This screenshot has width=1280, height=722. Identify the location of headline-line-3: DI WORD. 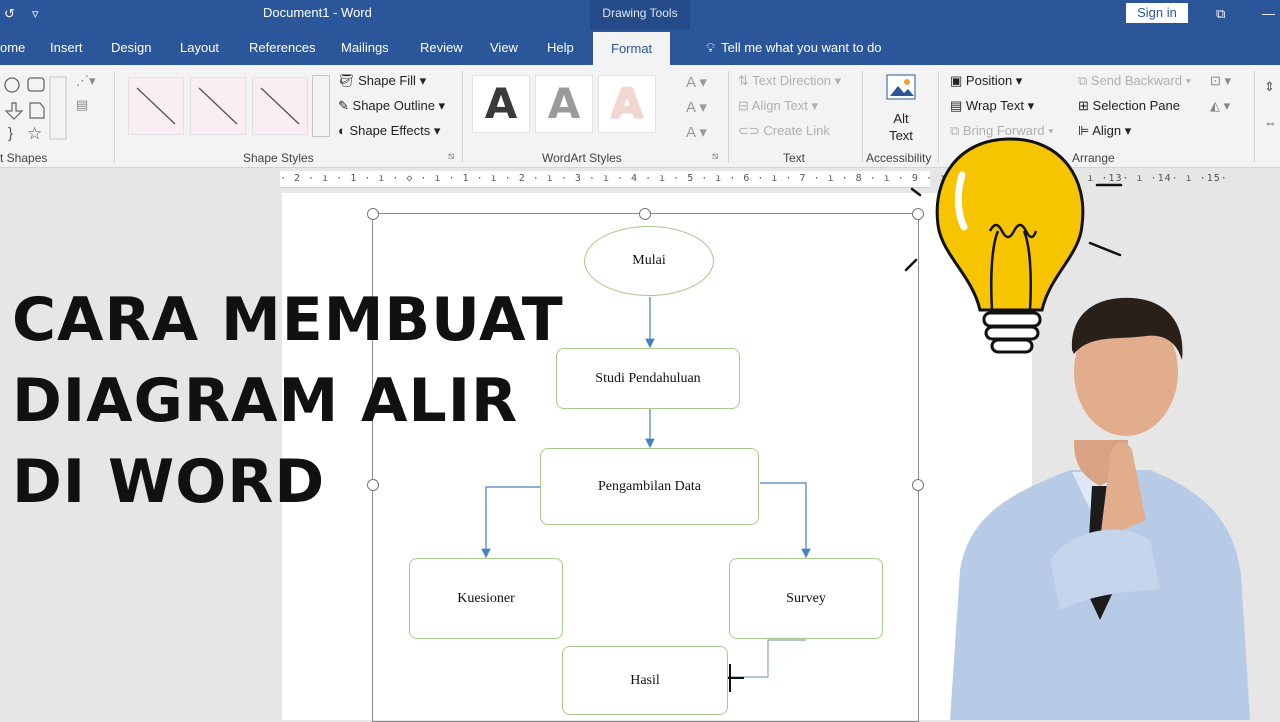
(169, 482).